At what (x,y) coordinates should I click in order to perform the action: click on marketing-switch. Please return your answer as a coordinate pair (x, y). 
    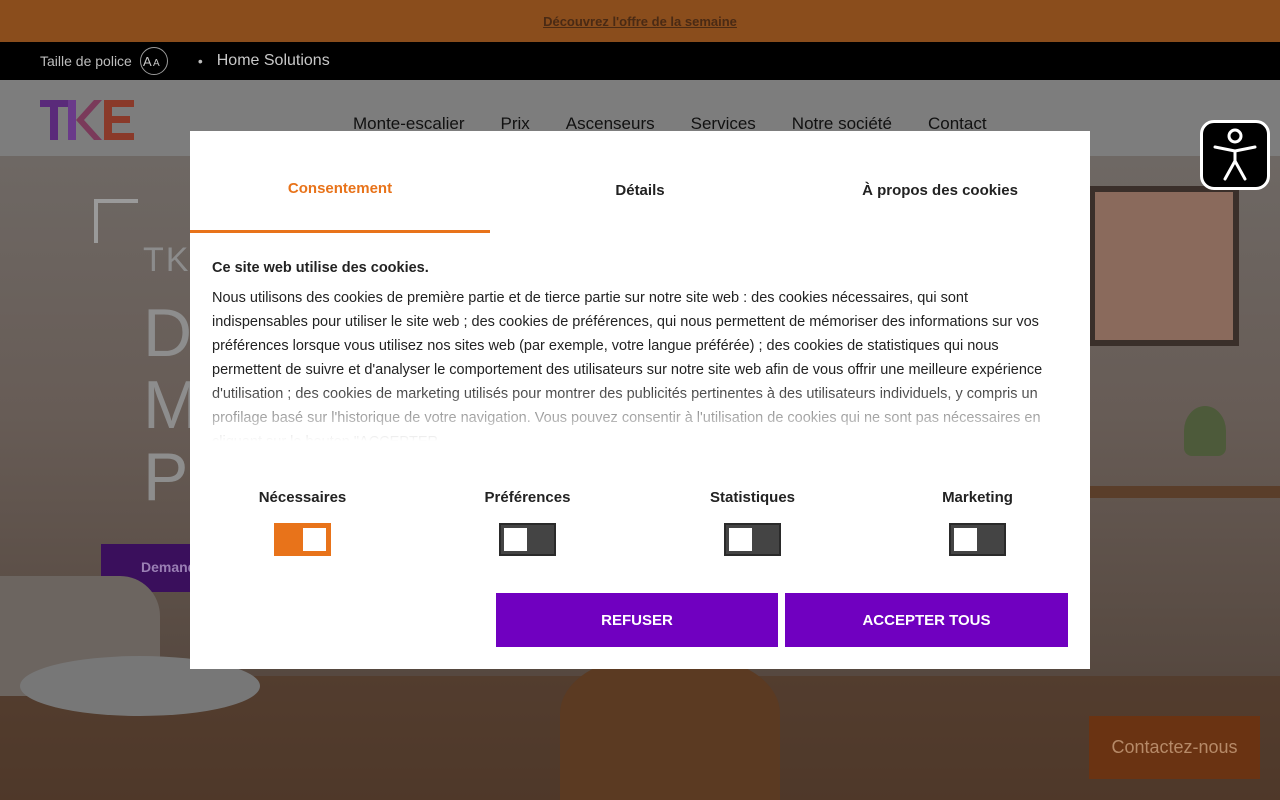
    Looking at the image, I should click on (977, 539).